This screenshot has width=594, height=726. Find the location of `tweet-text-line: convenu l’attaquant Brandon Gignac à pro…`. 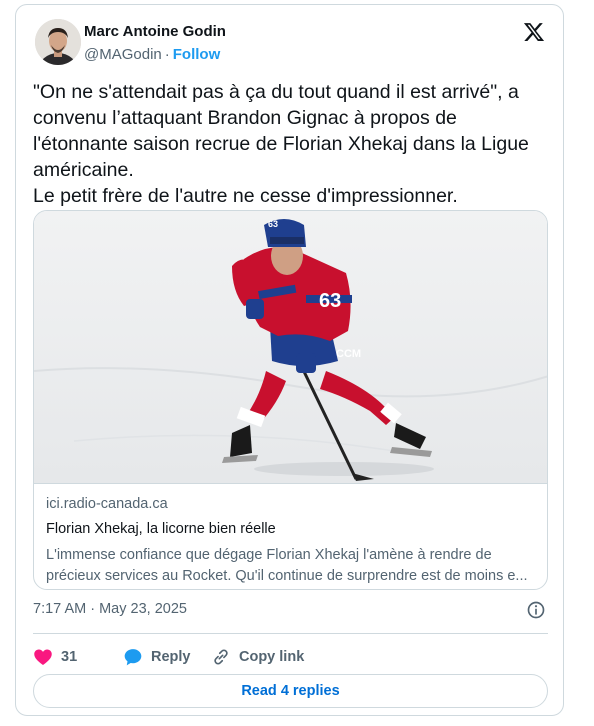

tweet-text-line: convenu l’attaquant Brandon Gignac à pro… is located at coordinates (245, 118).